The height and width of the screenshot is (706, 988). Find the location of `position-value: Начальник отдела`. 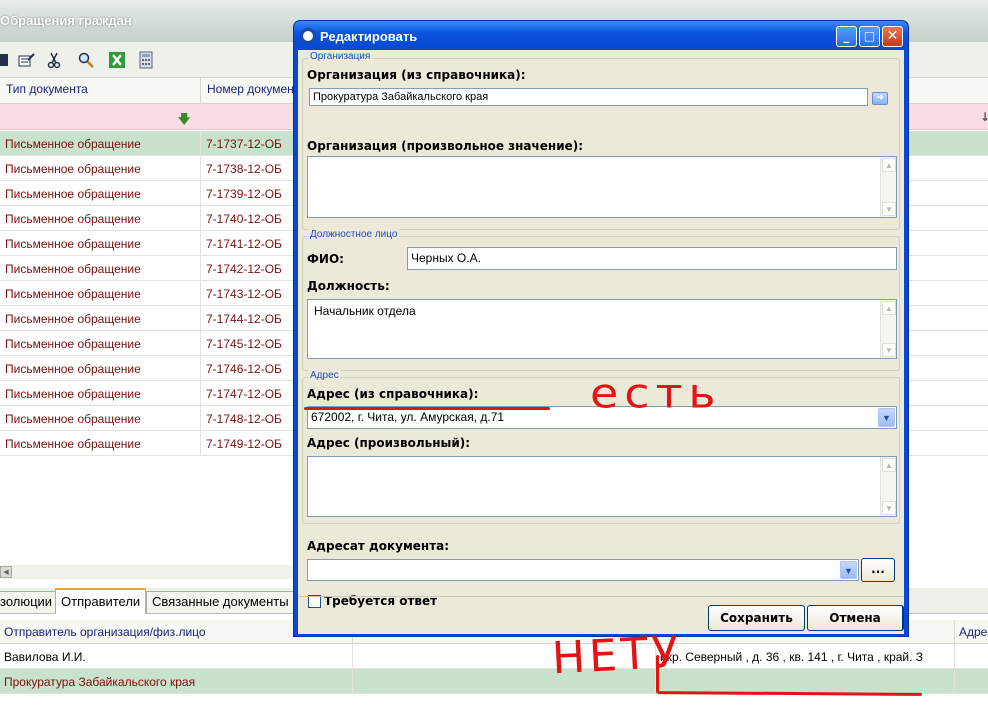

position-value: Начальник отдела is located at coordinates (365, 311).